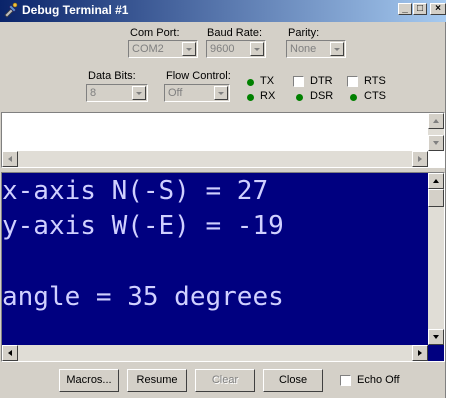 The width and height of the screenshot is (451, 398). I want to click on transmit-horizontal-scrollbar, so click(215, 159).